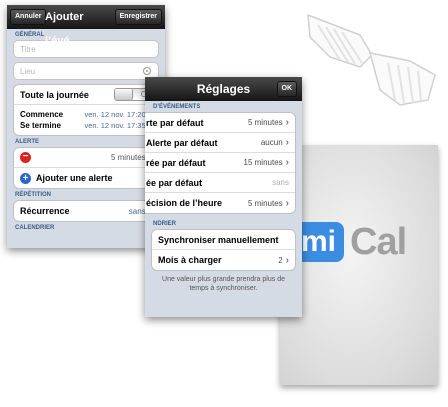 Image resolution: width=448 pixels, height=407 pixels. Describe the element at coordinates (40, 125) in the screenshot. I see `ends-label: Se termine` at that location.